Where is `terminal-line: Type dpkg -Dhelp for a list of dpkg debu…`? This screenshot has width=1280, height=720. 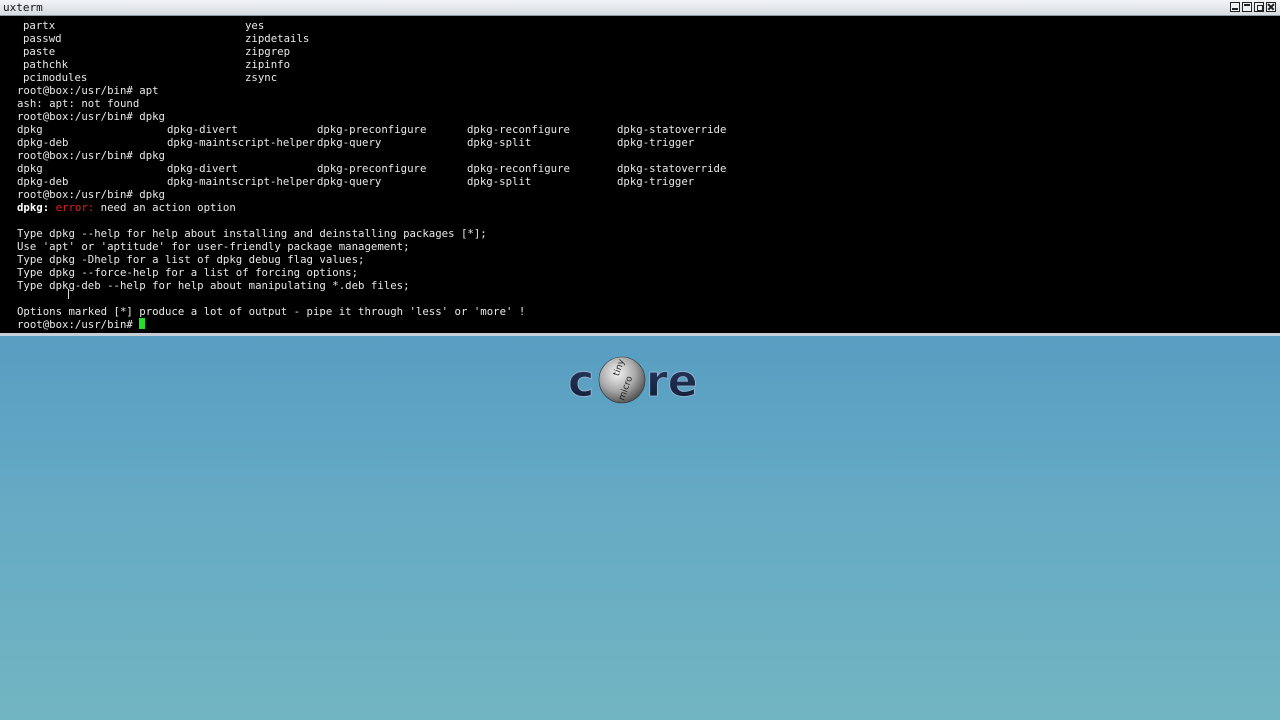 terminal-line: Type dpkg -Dhelp for a list of dpkg debu… is located at coordinates (191, 259).